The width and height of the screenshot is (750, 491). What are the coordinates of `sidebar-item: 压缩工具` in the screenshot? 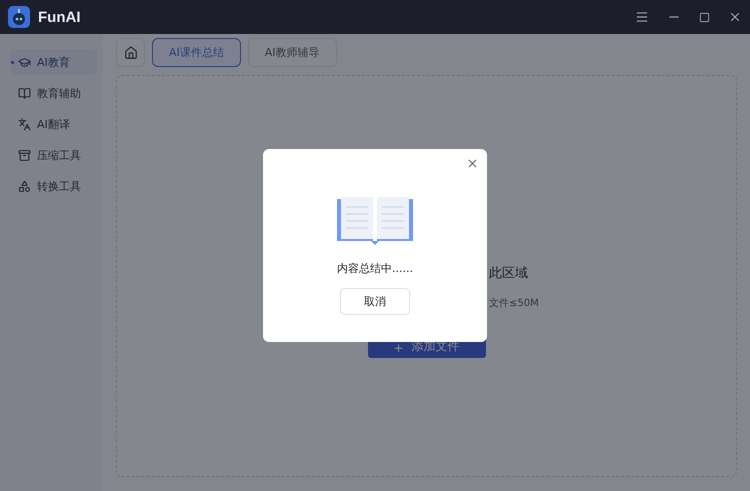 It's located at (53, 155).